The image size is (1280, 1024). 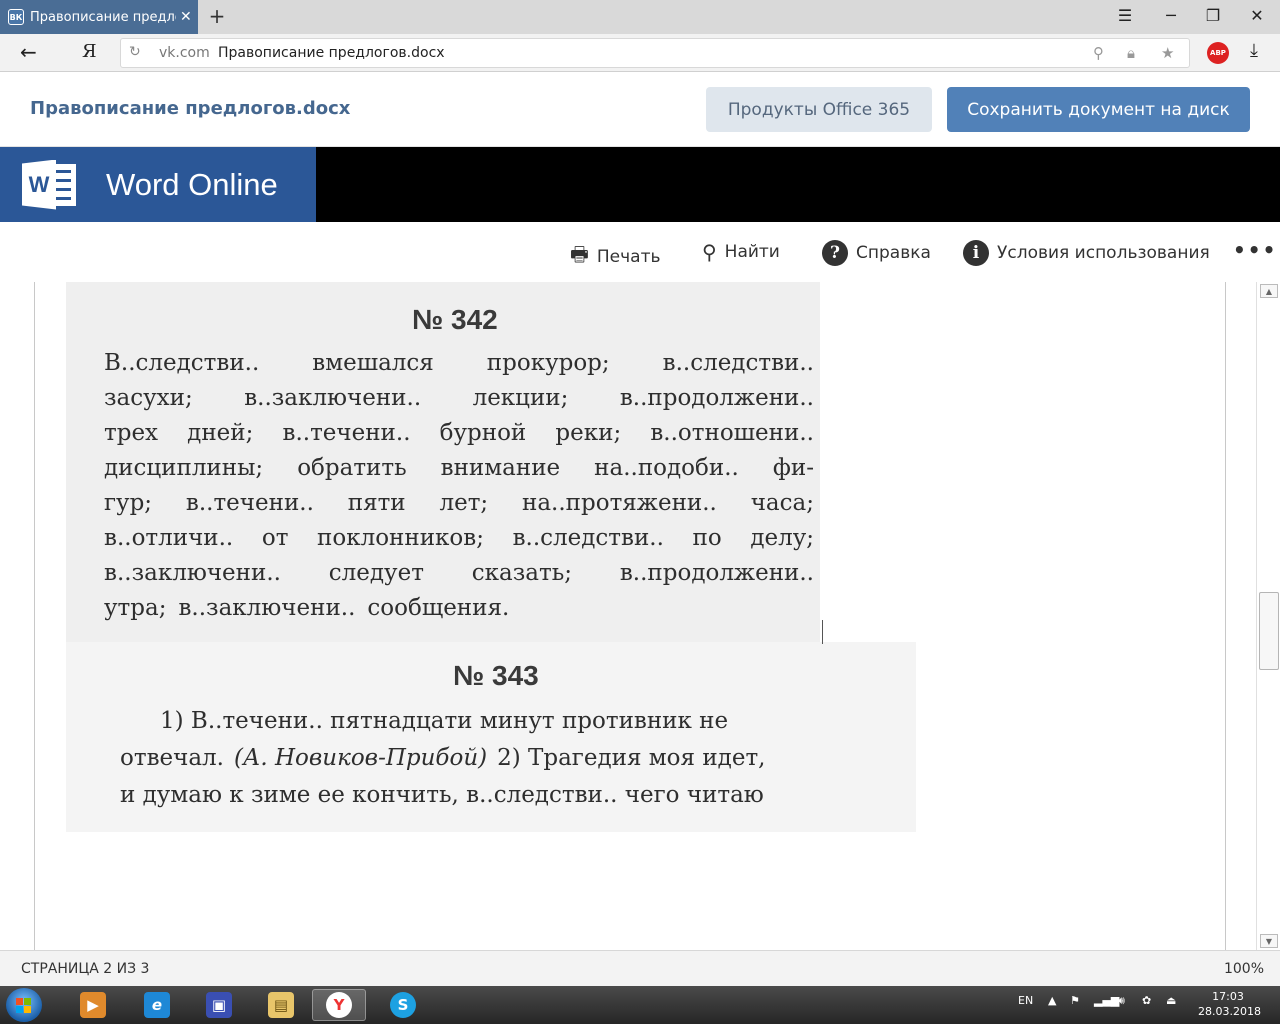 What do you see at coordinates (1121, 1001) in the screenshot?
I see `volume-icon: 🔊︎` at bounding box center [1121, 1001].